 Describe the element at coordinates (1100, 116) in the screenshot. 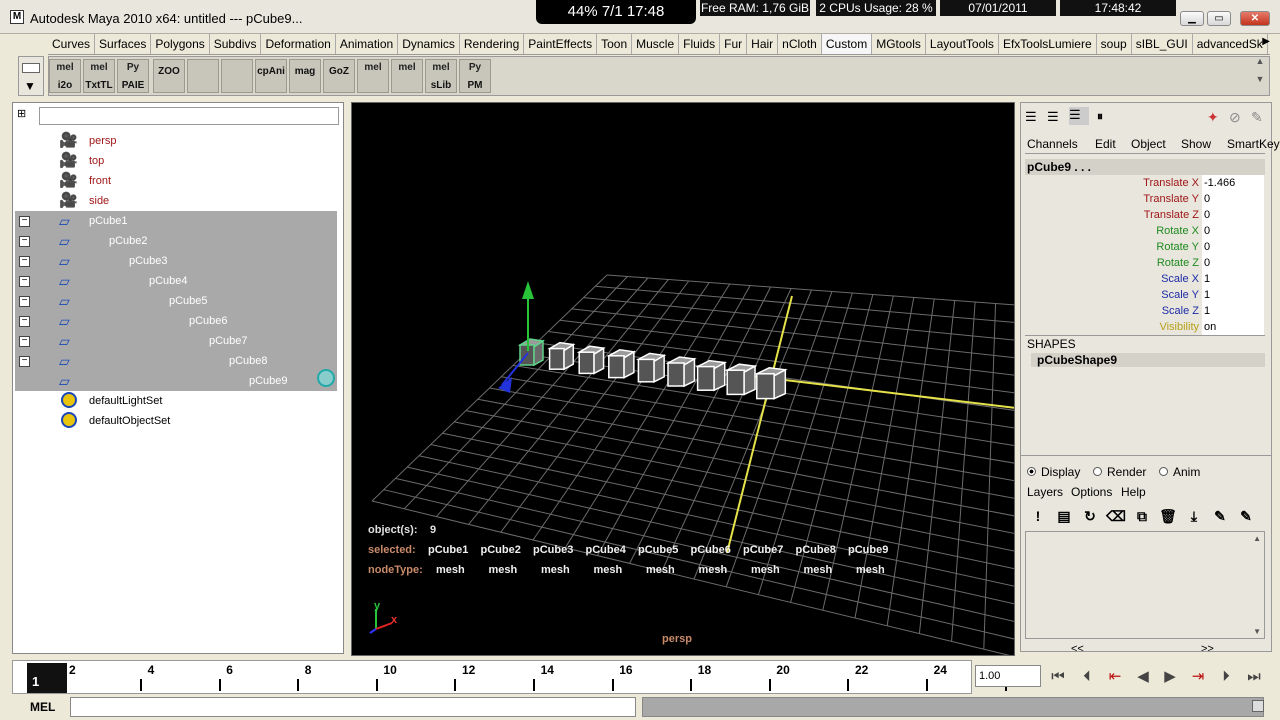

I see `pause-icon: ⏸` at that location.